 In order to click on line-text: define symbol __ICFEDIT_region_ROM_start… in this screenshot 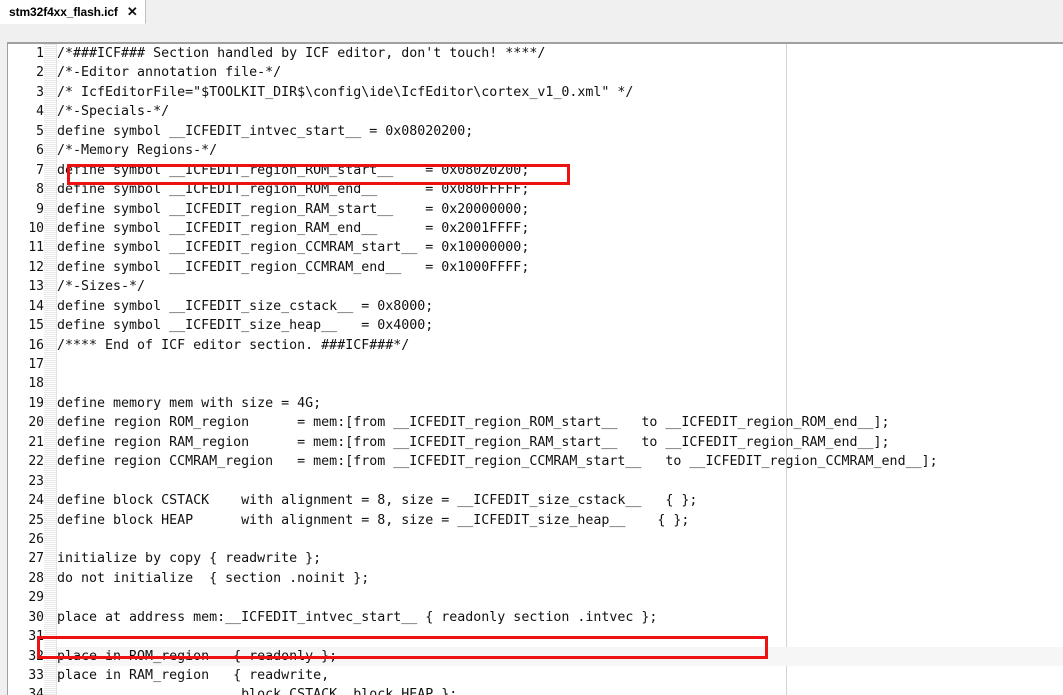, I will do `click(560, 170)`.